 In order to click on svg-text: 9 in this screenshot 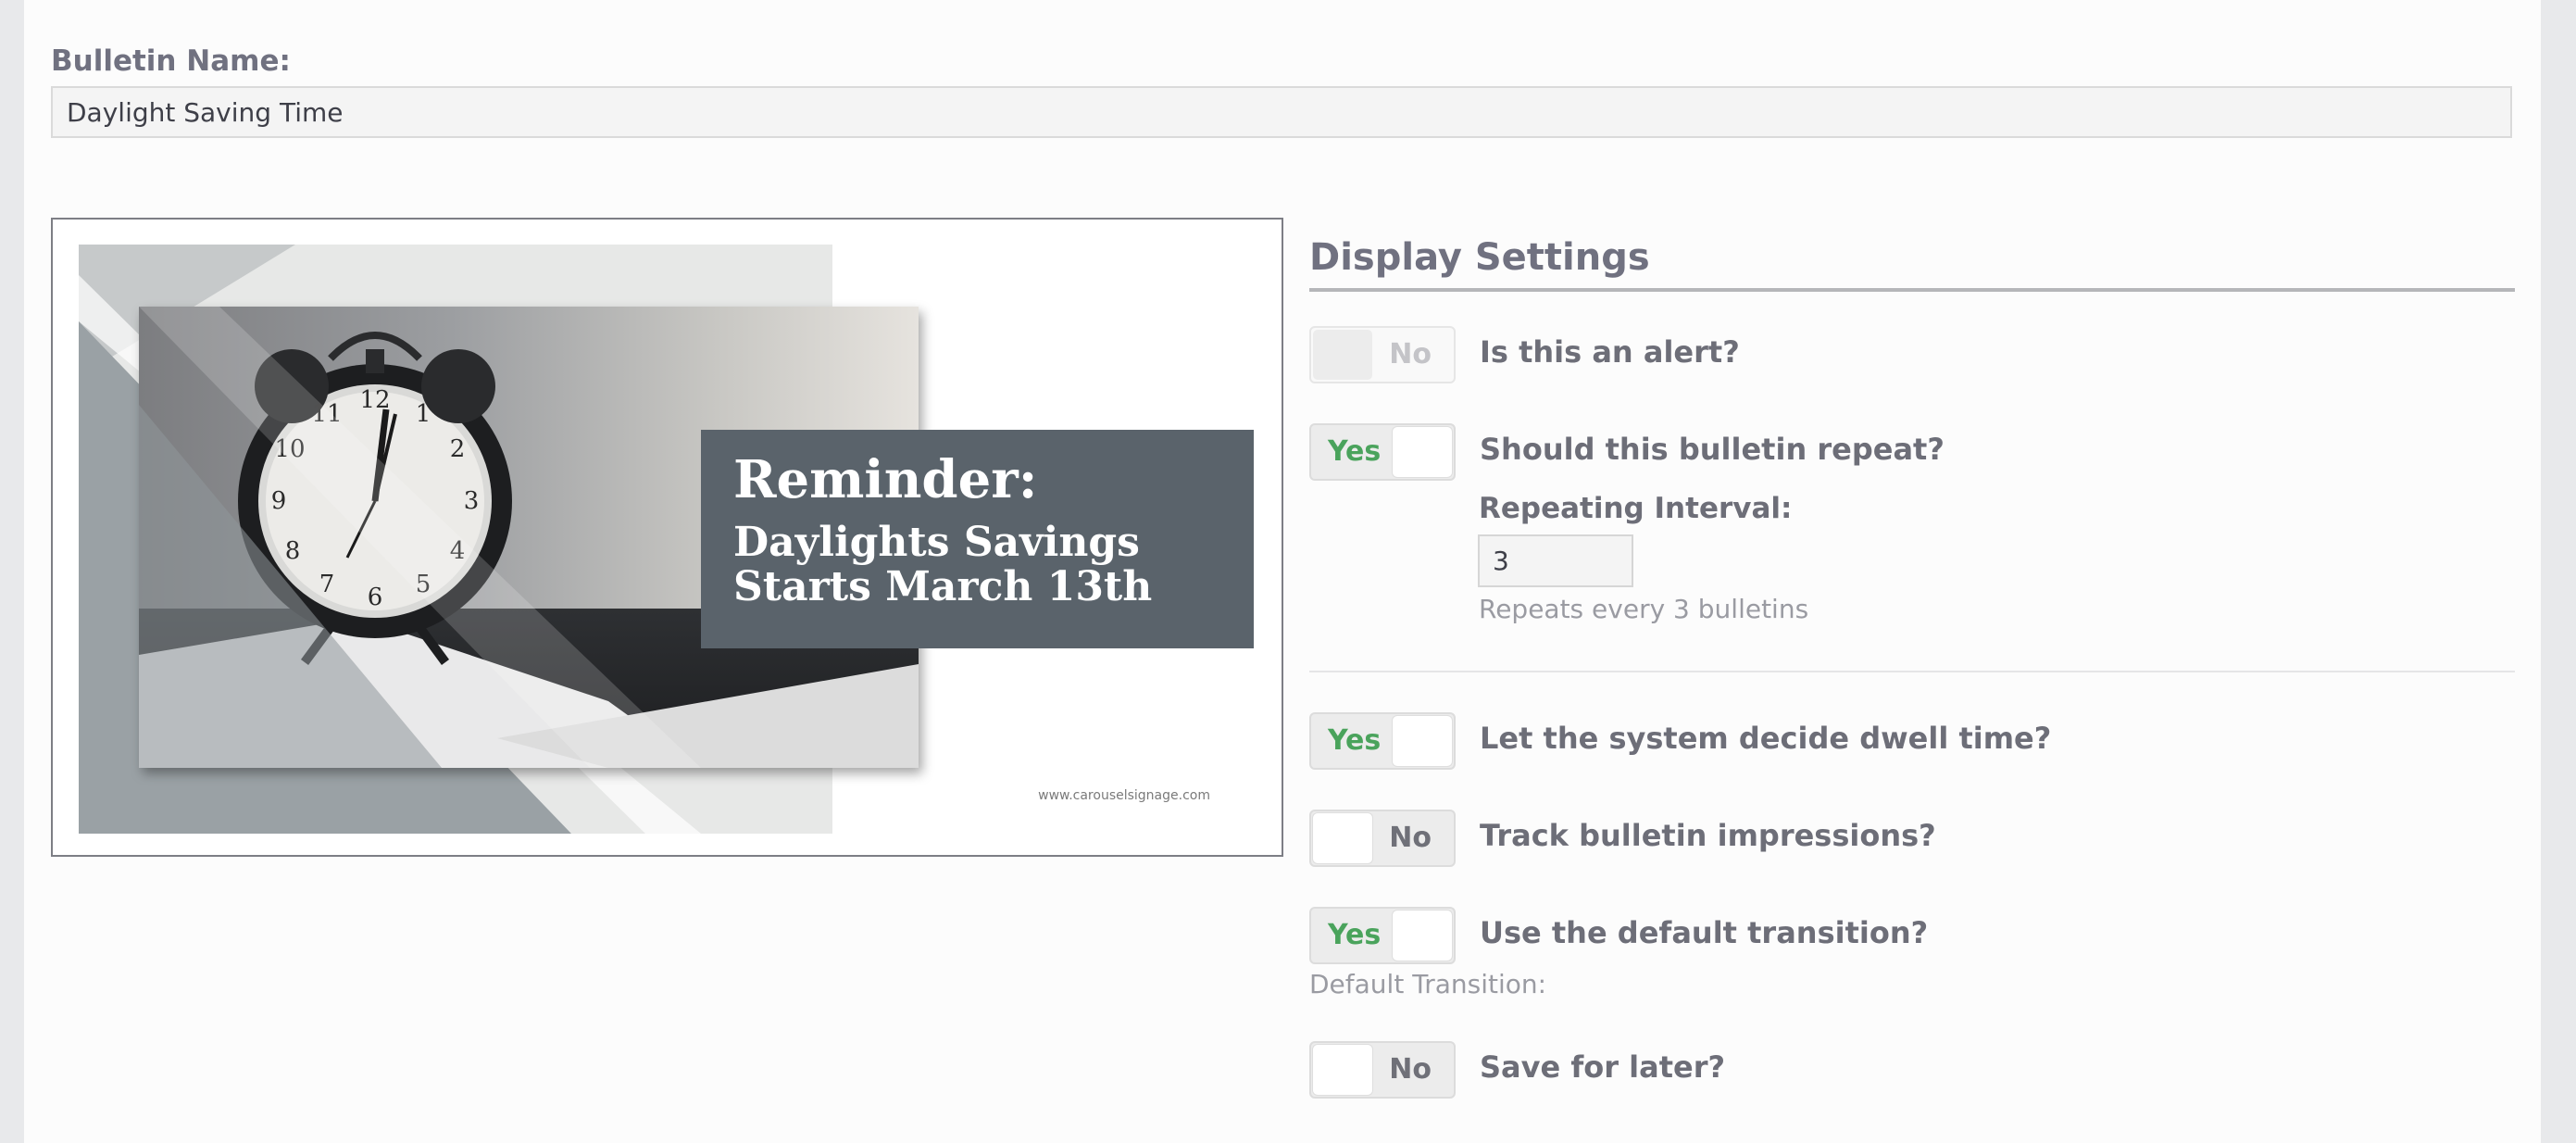, I will do `click(279, 501)`.